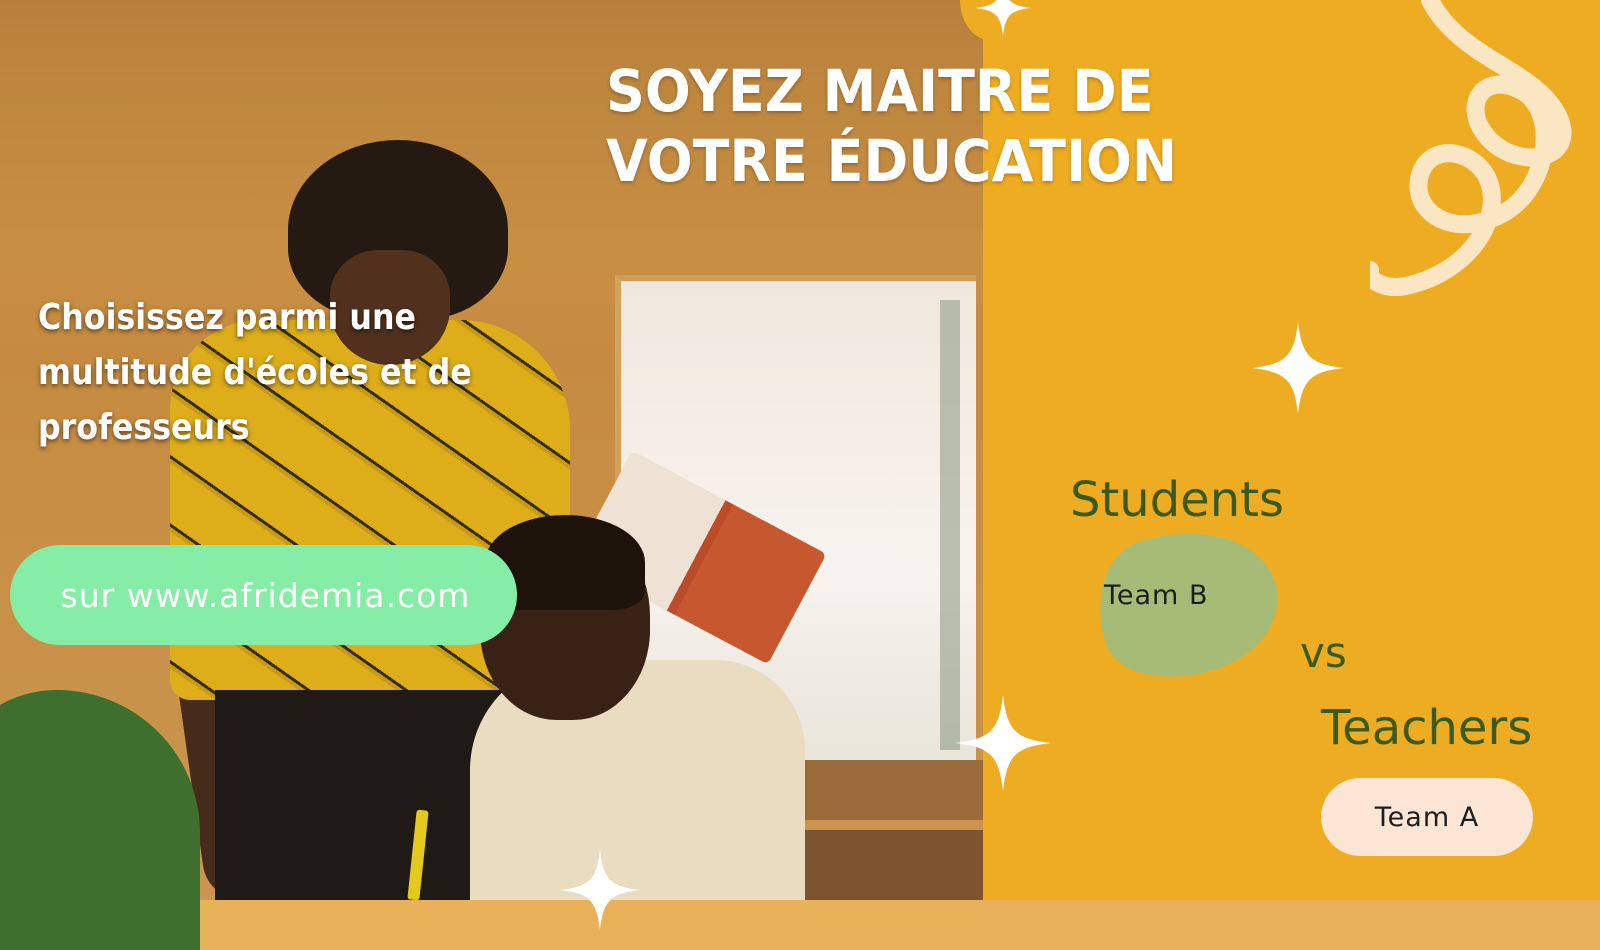  What do you see at coordinates (1323, 652) in the screenshot?
I see `vs-label: vs` at bounding box center [1323, 652].